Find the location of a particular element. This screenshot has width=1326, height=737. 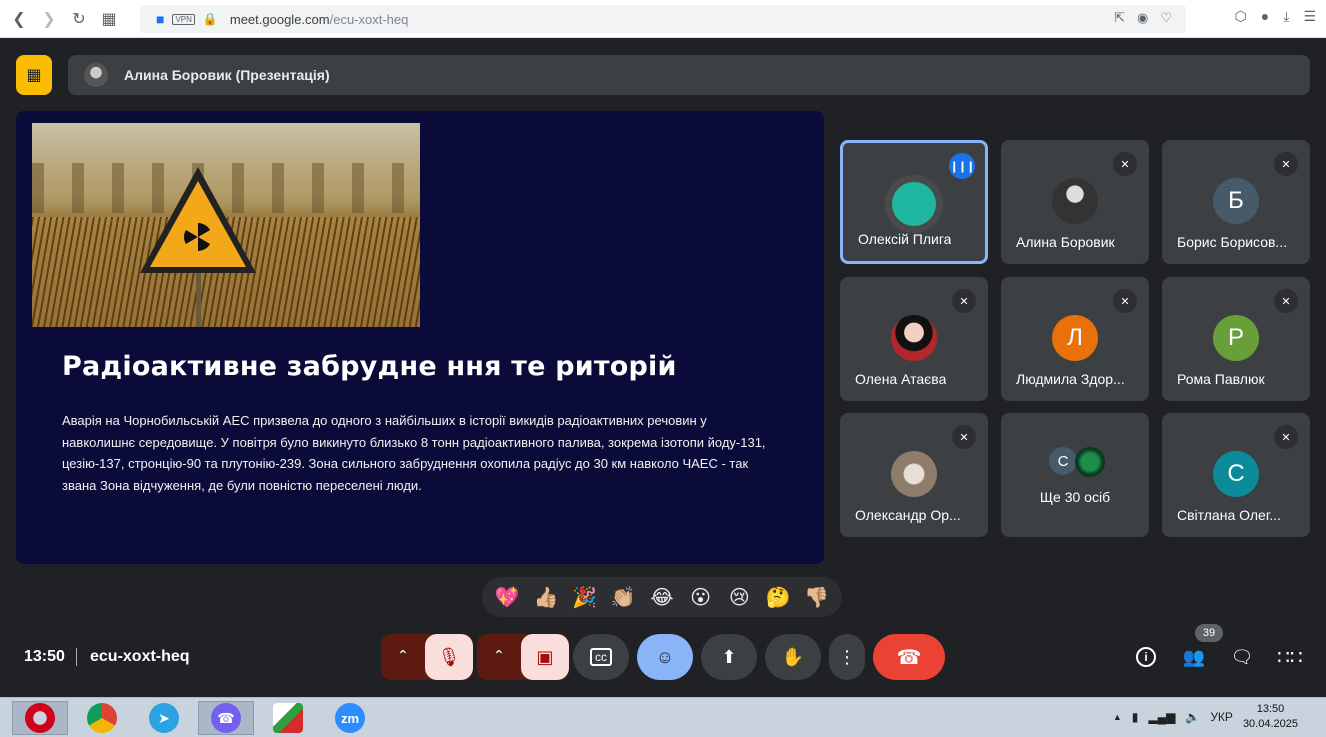

back-icon: ❮ is located at coordinates (19, 19).